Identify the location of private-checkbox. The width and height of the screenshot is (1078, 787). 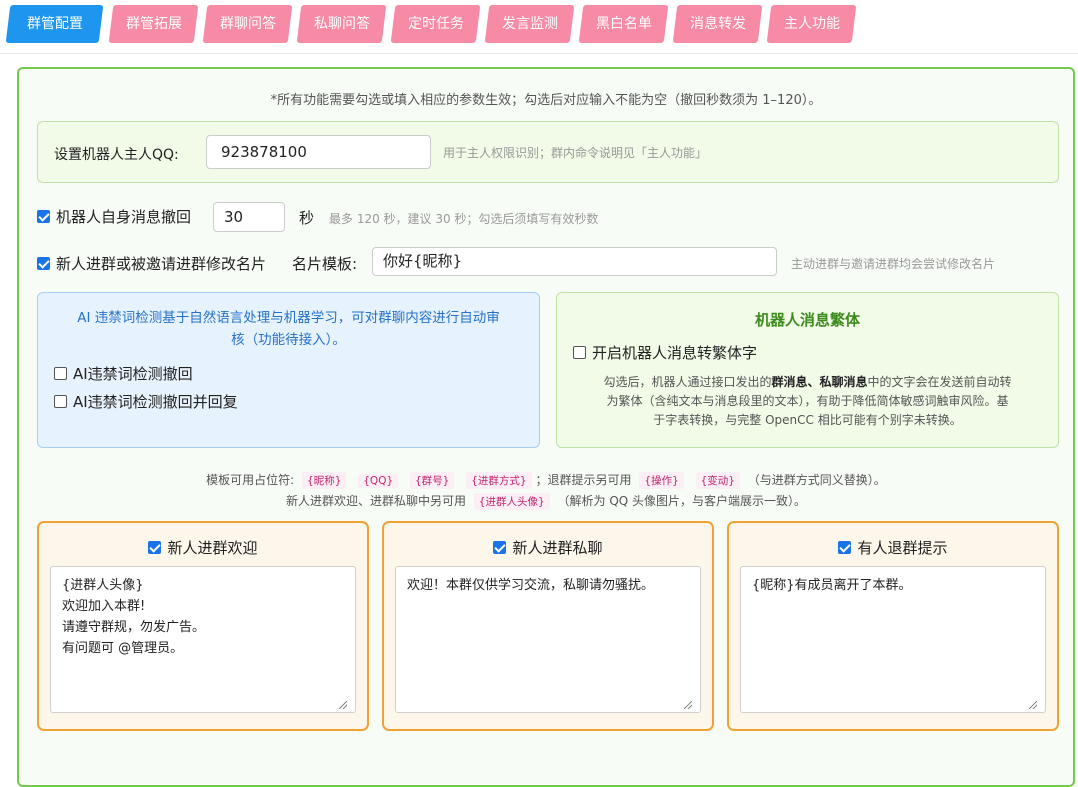
(499, 547).